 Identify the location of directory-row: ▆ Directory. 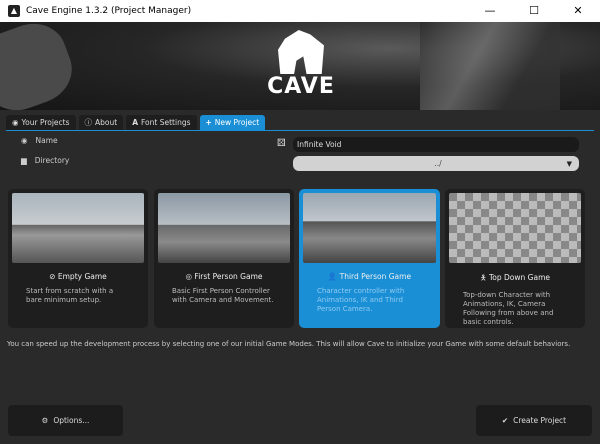
(45, 160).